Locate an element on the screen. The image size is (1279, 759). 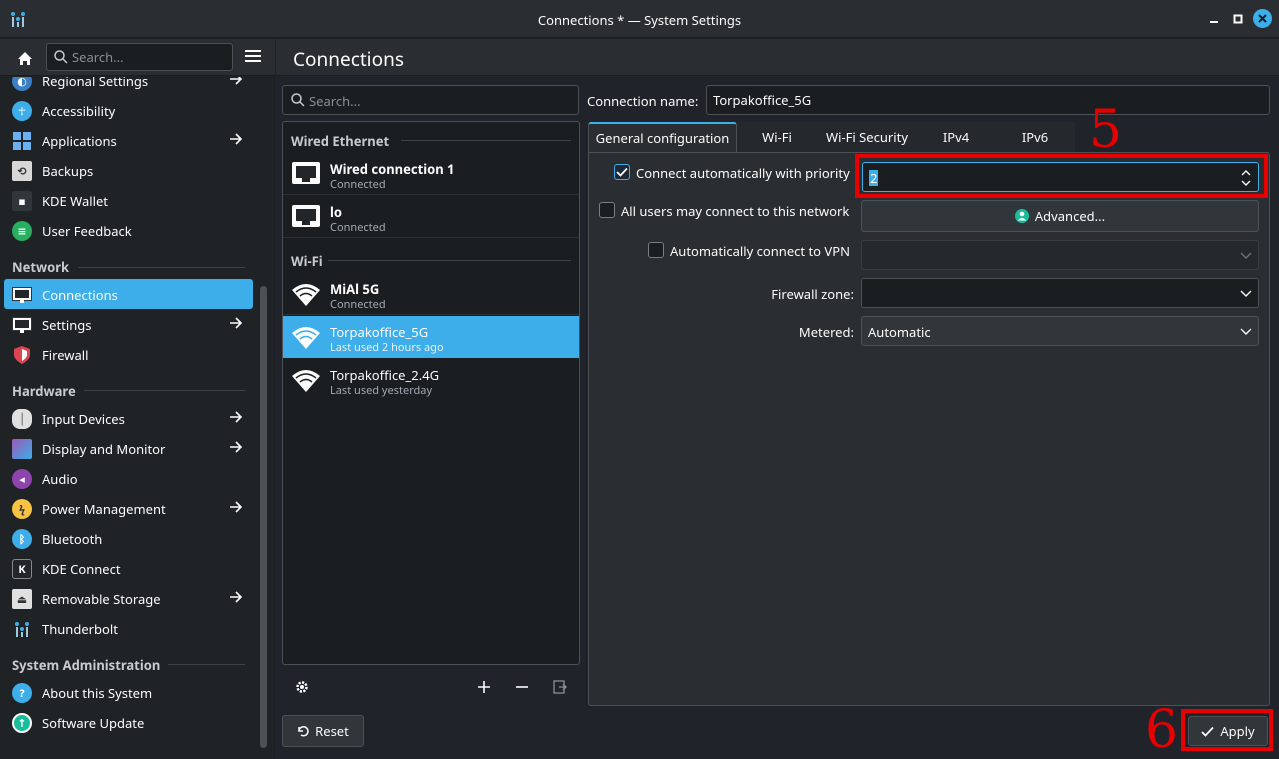
annotation-number-6: 6 is located at coordinates (1162, 729).